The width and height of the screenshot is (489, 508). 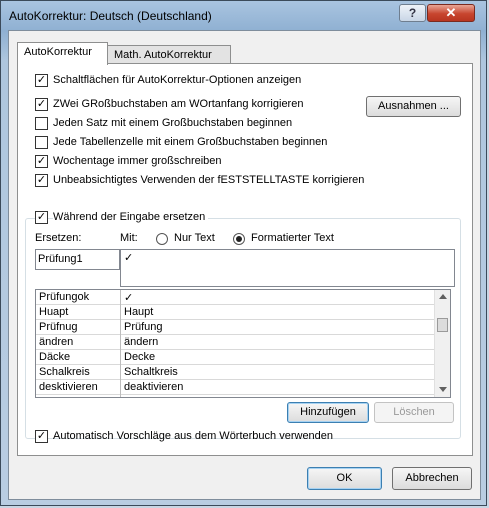 I want to click on row-with-text: Decke, so click(x=140, y=357).